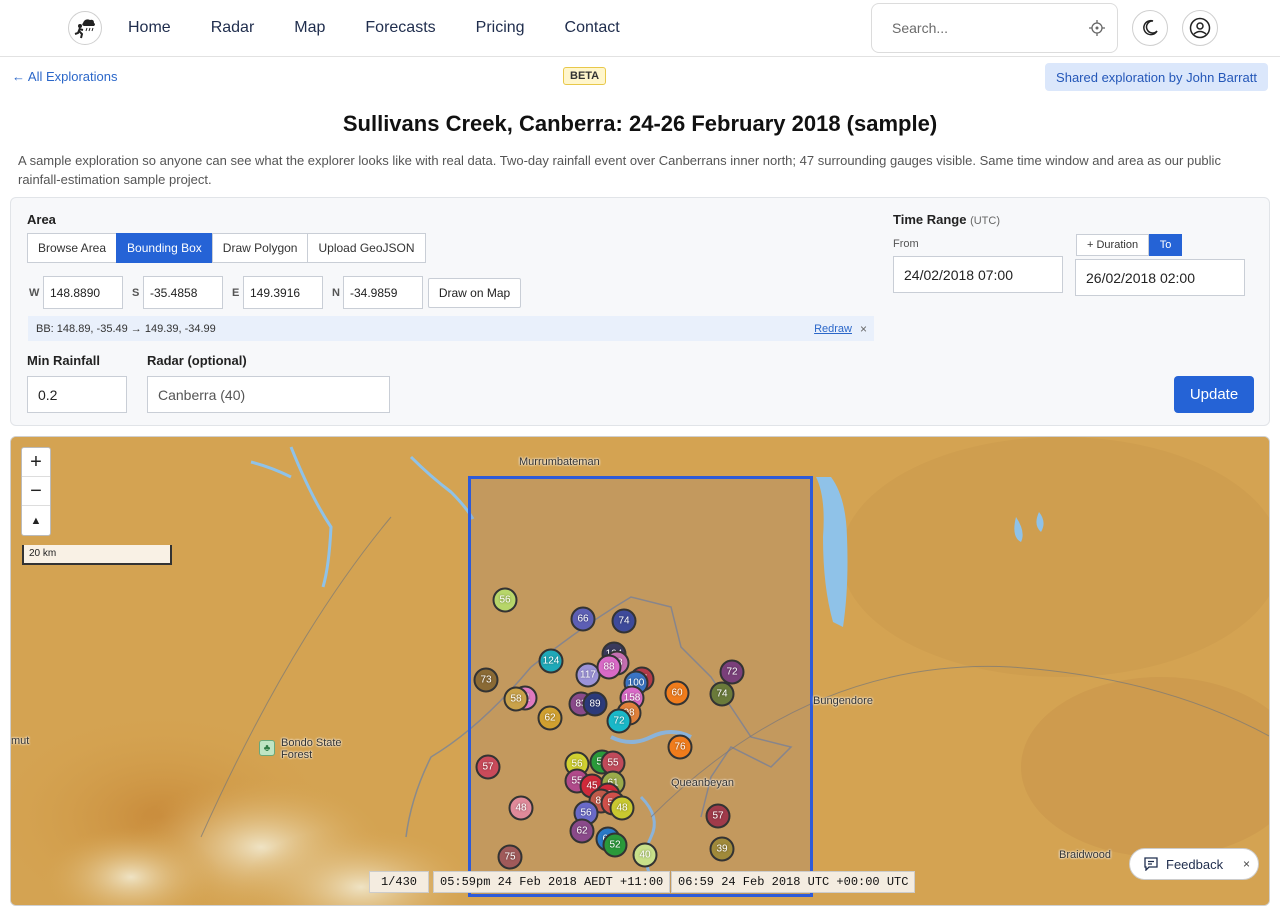 The image size is (1280, 906). What do you see at coordinates (702, 783) in the screenshot?
I see `place-queanbeyan: Queanbeyan` at bounding box center [702, 783].